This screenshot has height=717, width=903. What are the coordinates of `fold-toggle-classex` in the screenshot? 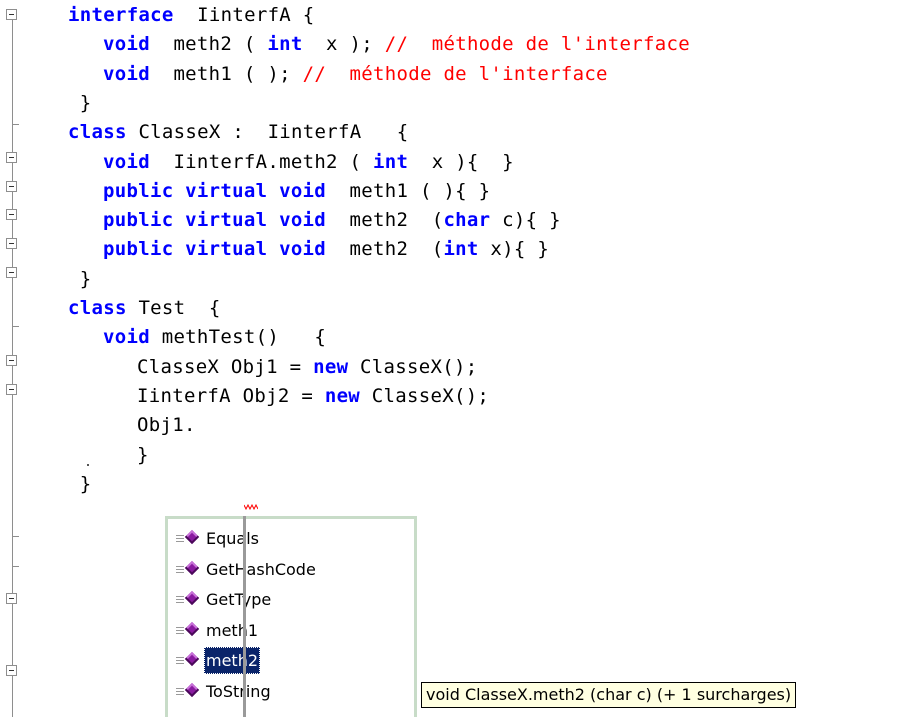 It's located at (11, 157).